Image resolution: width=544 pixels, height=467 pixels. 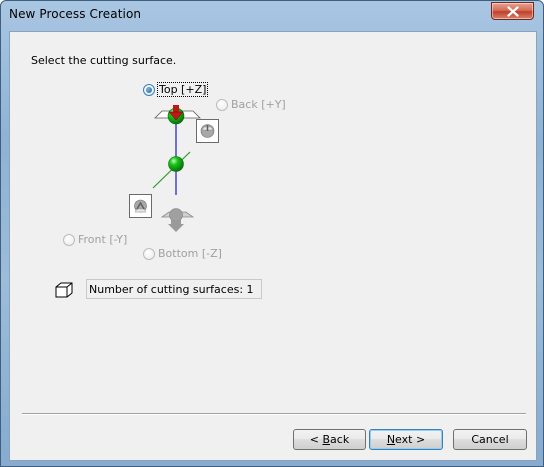 What do you see at coordinates (326, 439) in the screenshot?
I see `back-button-mnemonic: B` at bounding box center [326, 439].